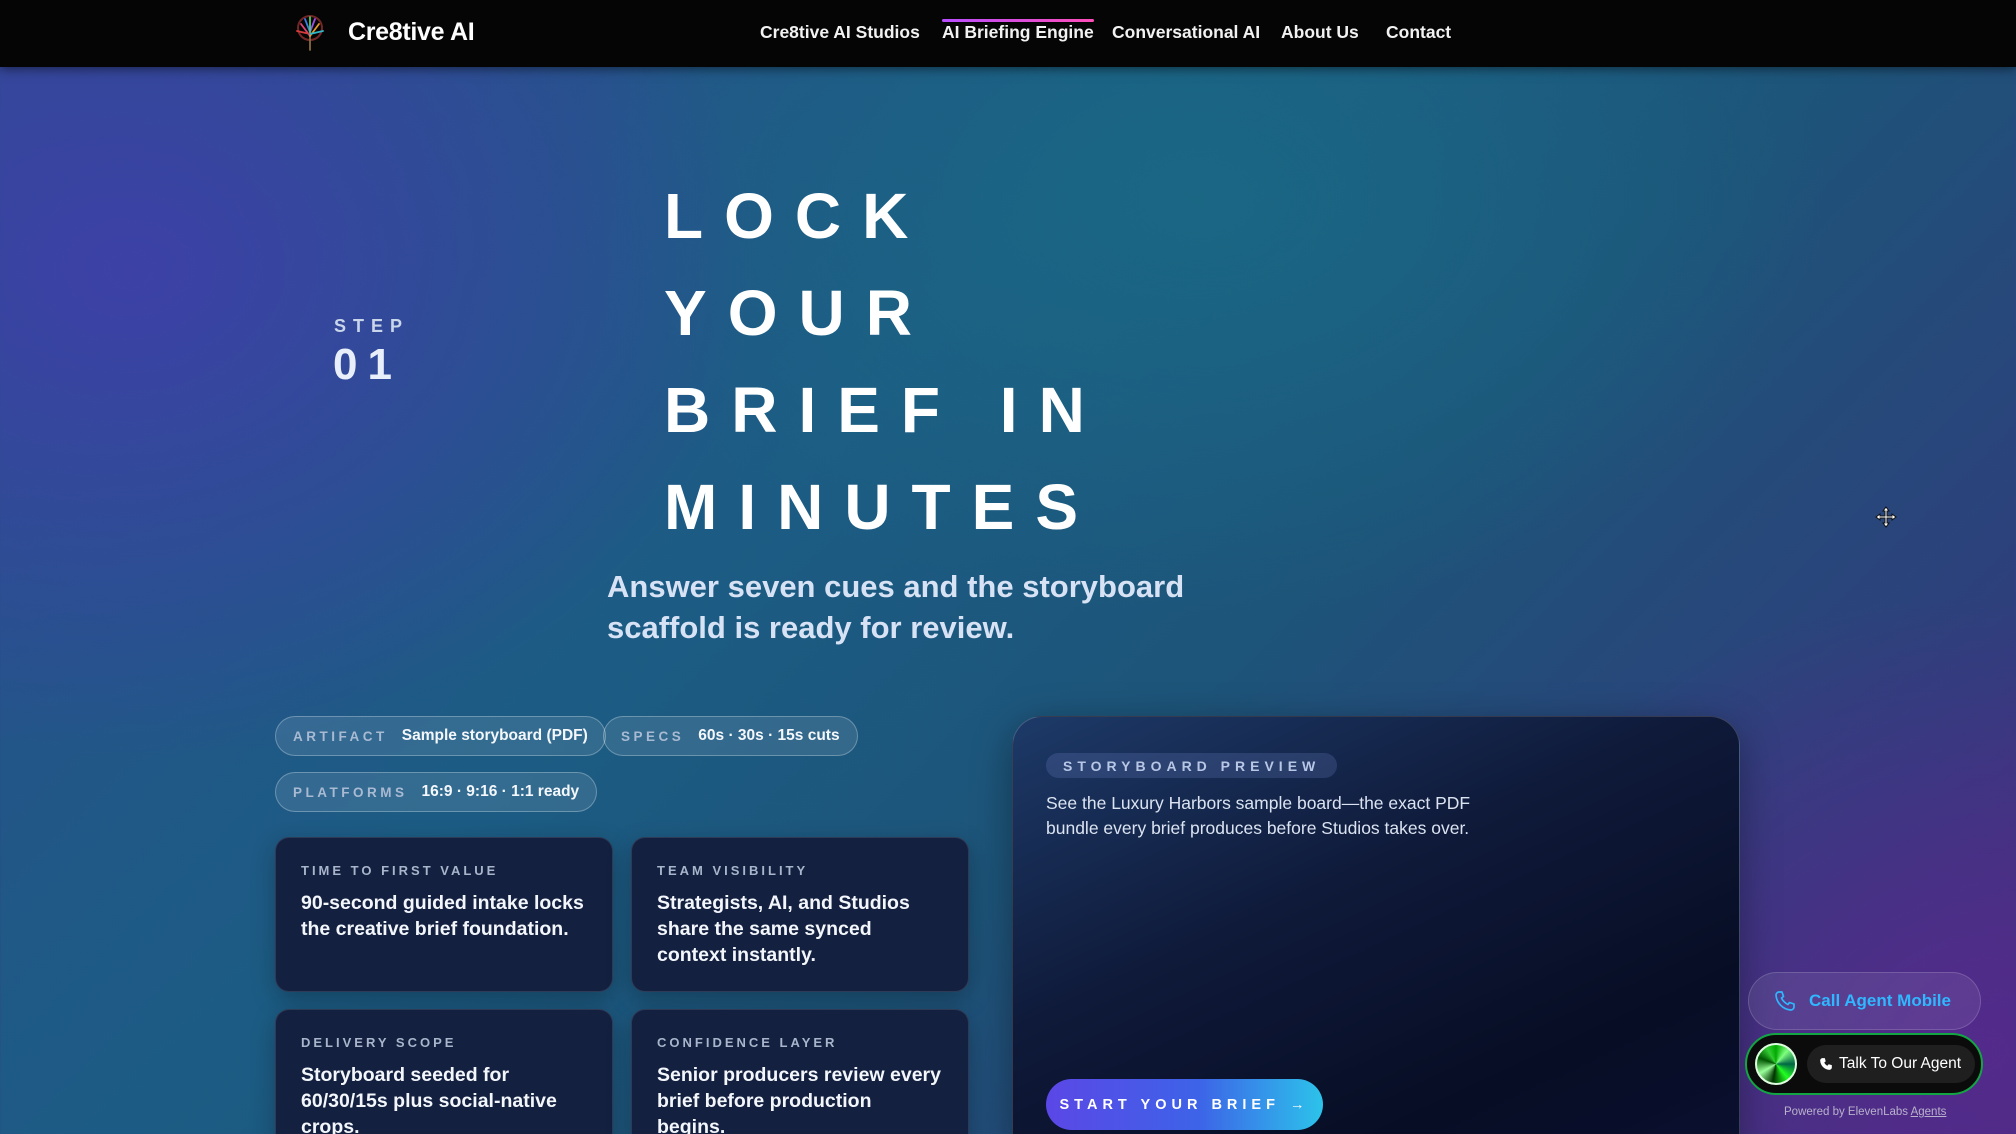 The width and height of the screenshot is (2016, 1134). Describe the element at coordinates (367, 364) in the screenshot. I see `step-number: 01` at that location.